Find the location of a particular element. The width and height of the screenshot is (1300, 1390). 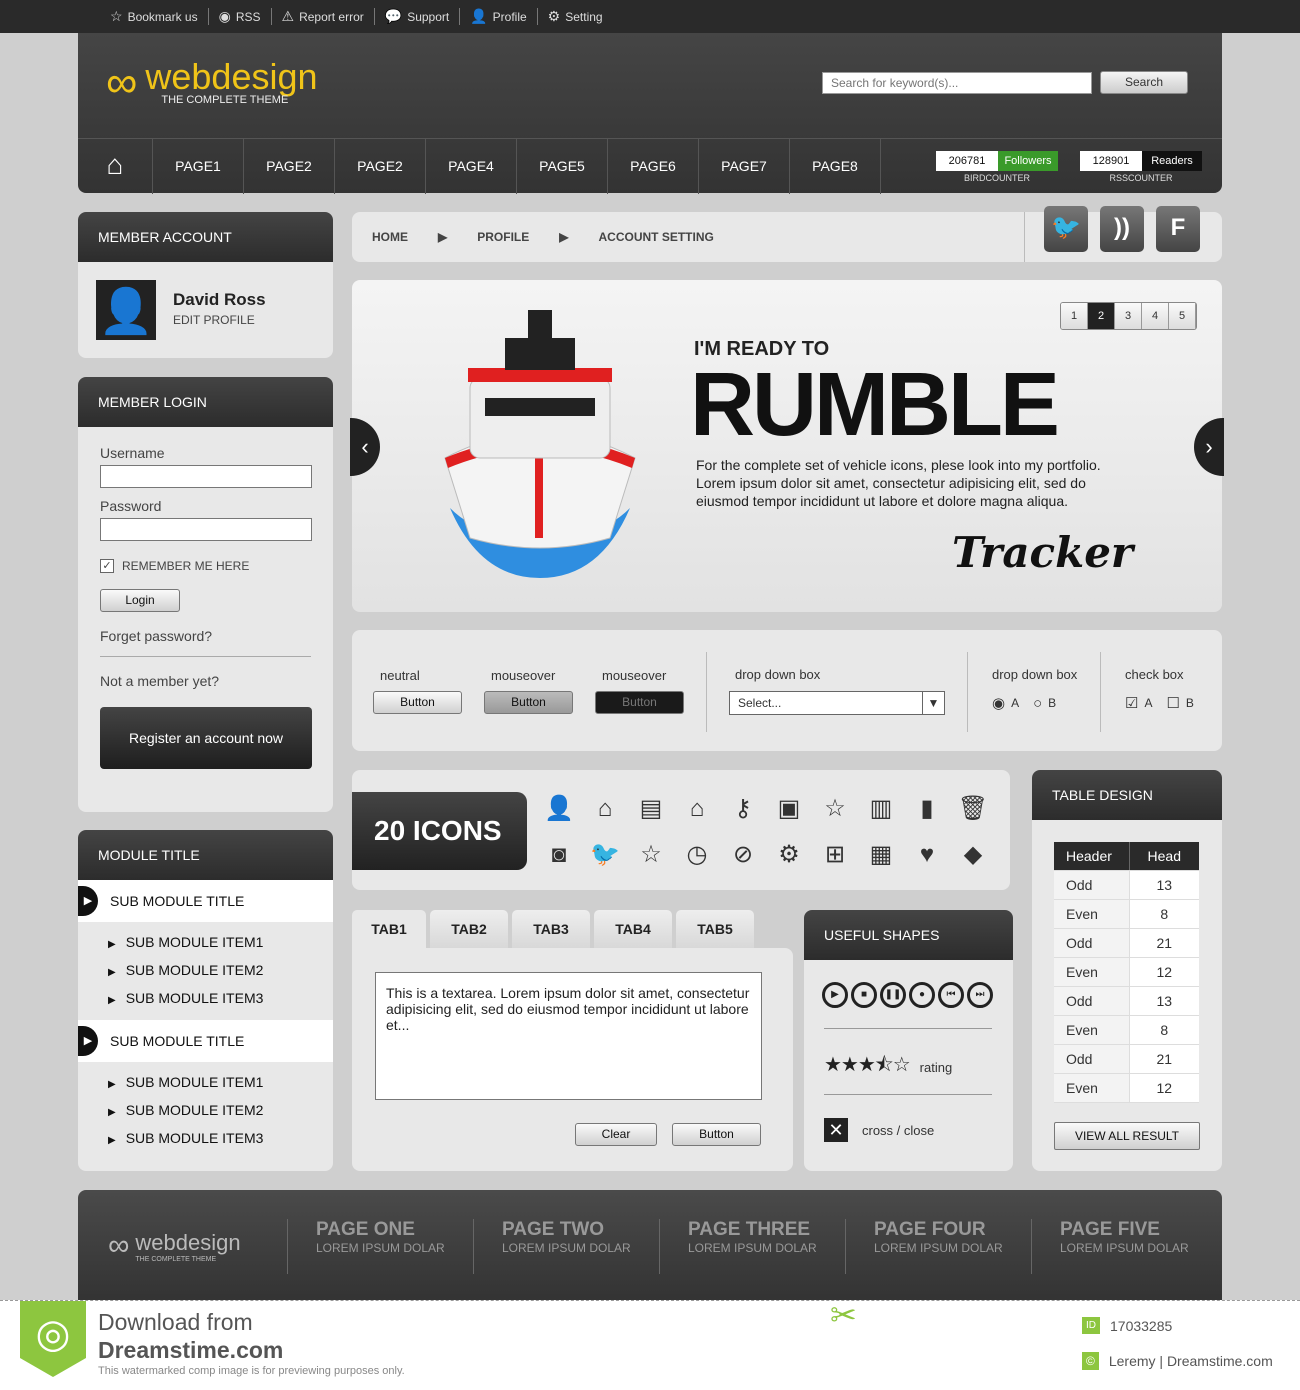

tab-5: TAB5 is located at coordinates (715, 929).